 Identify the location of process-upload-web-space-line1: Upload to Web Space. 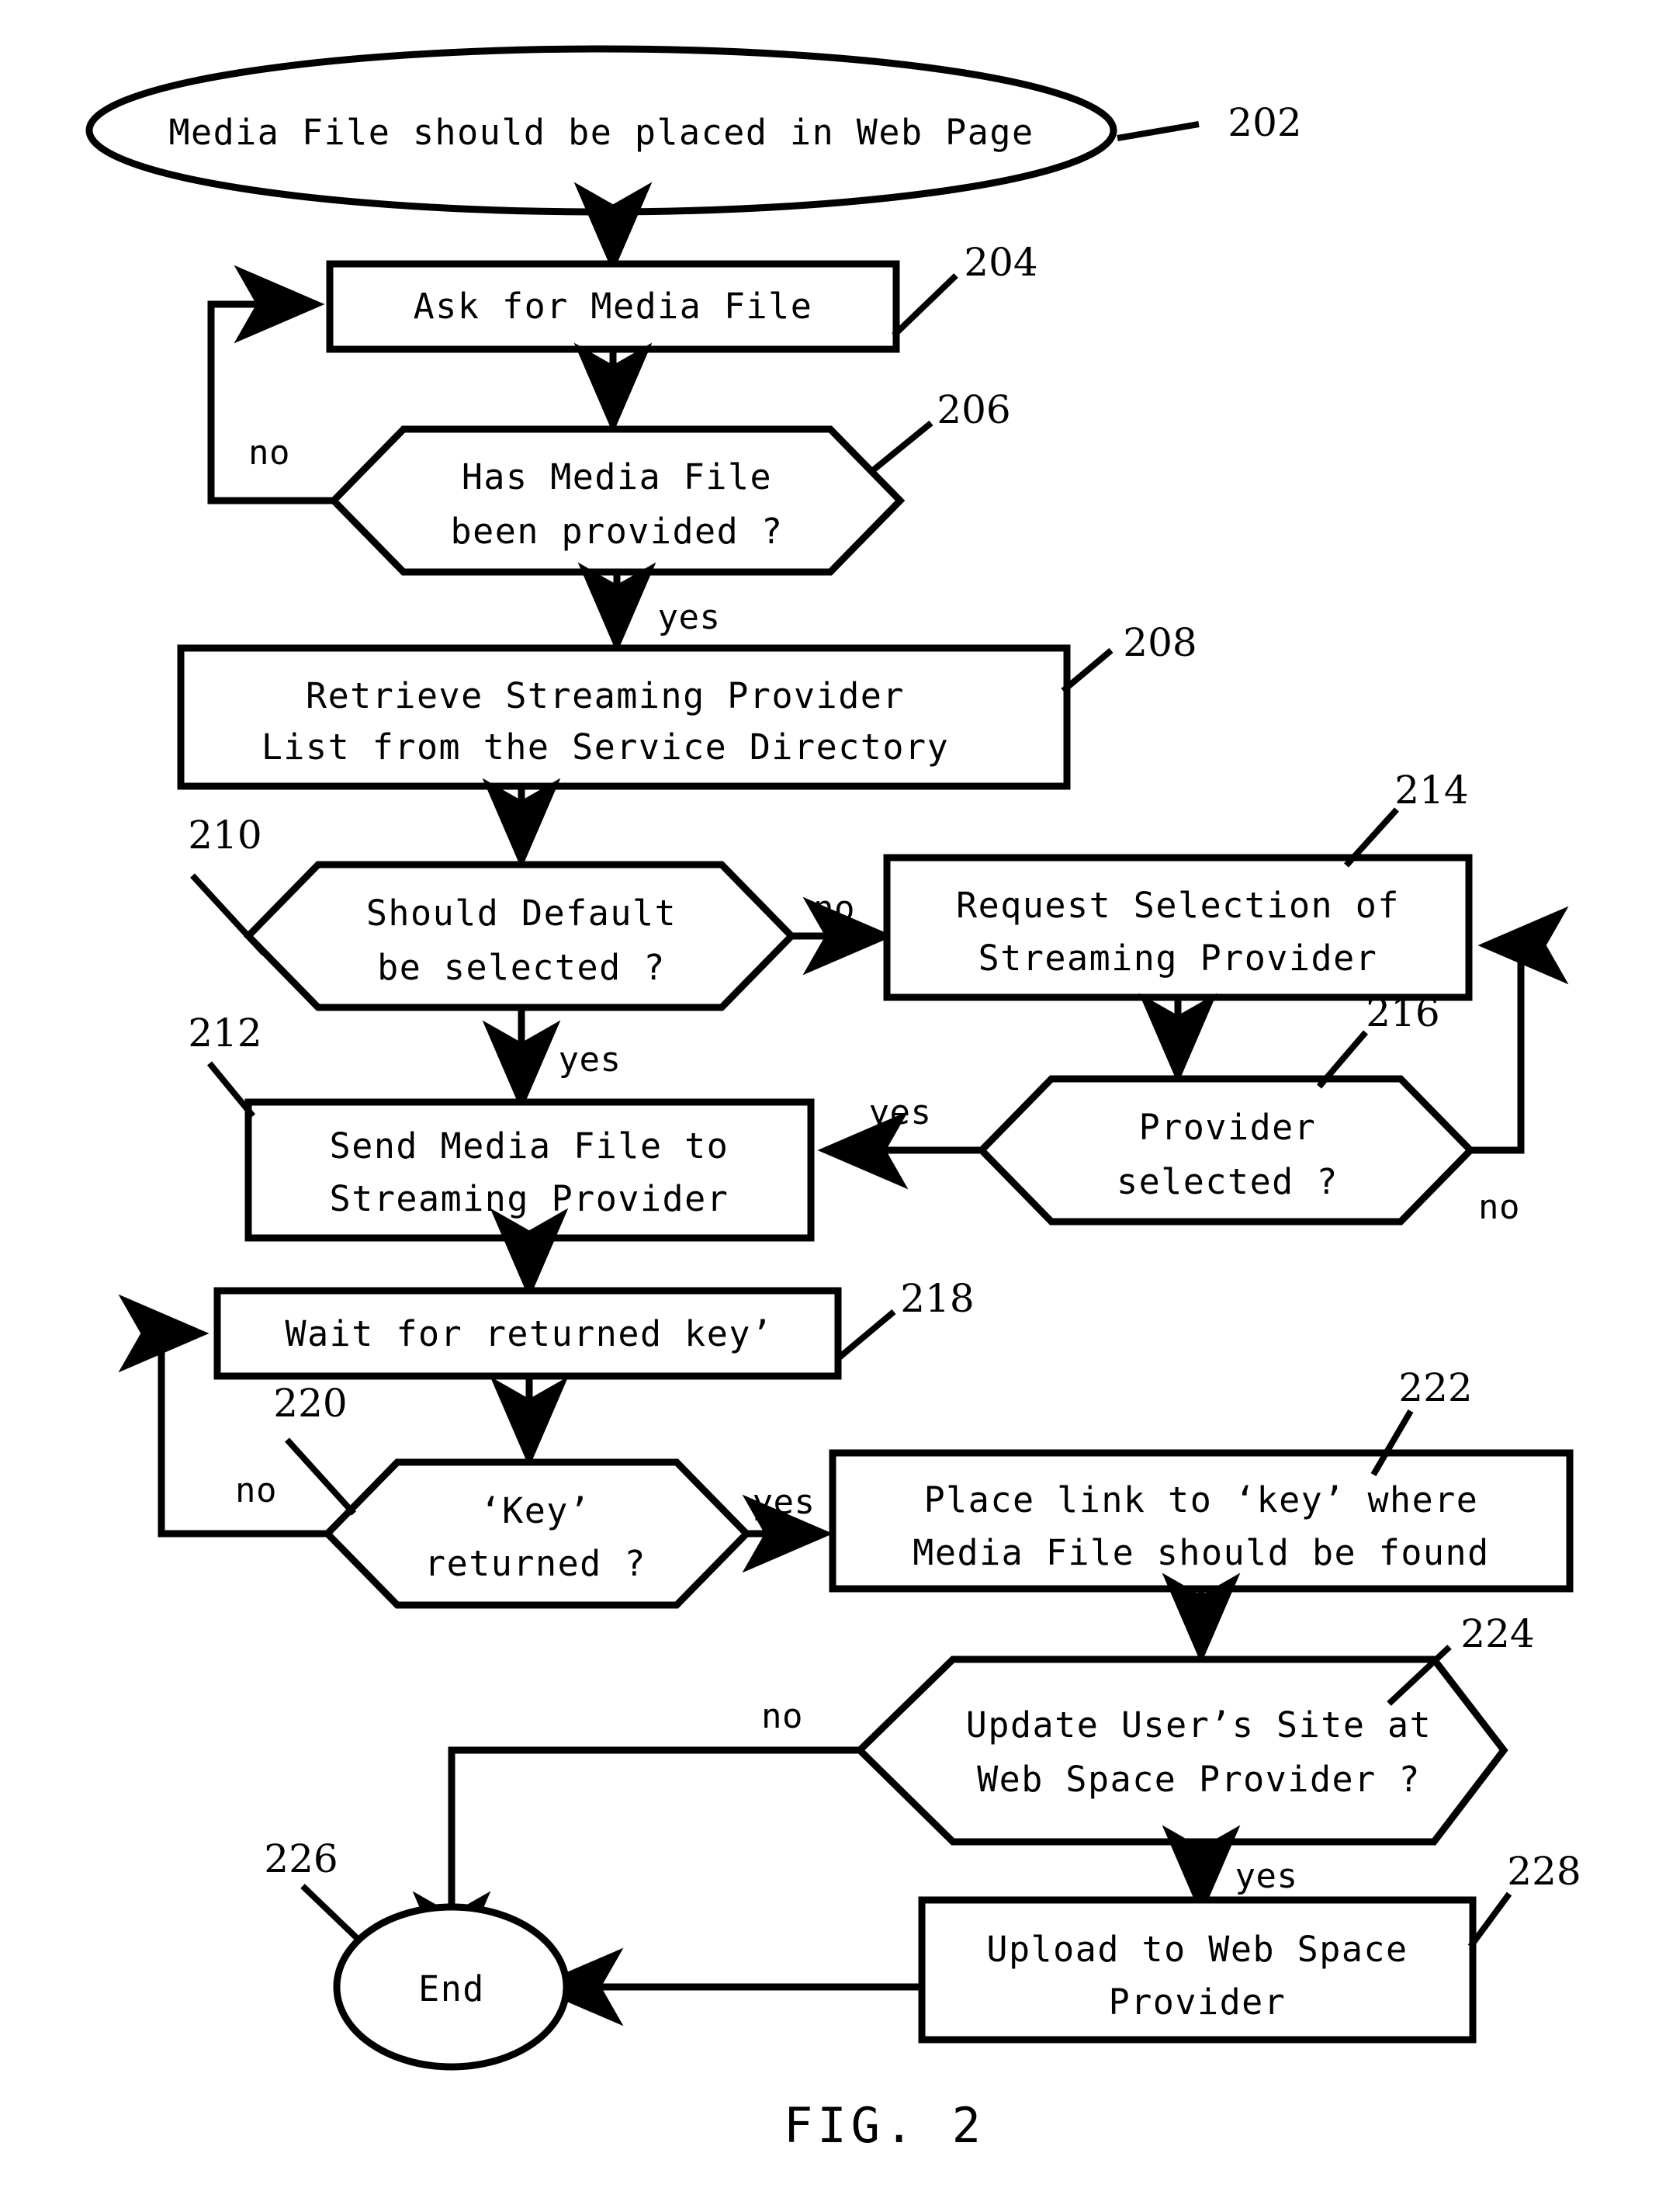
(1197, 1949).